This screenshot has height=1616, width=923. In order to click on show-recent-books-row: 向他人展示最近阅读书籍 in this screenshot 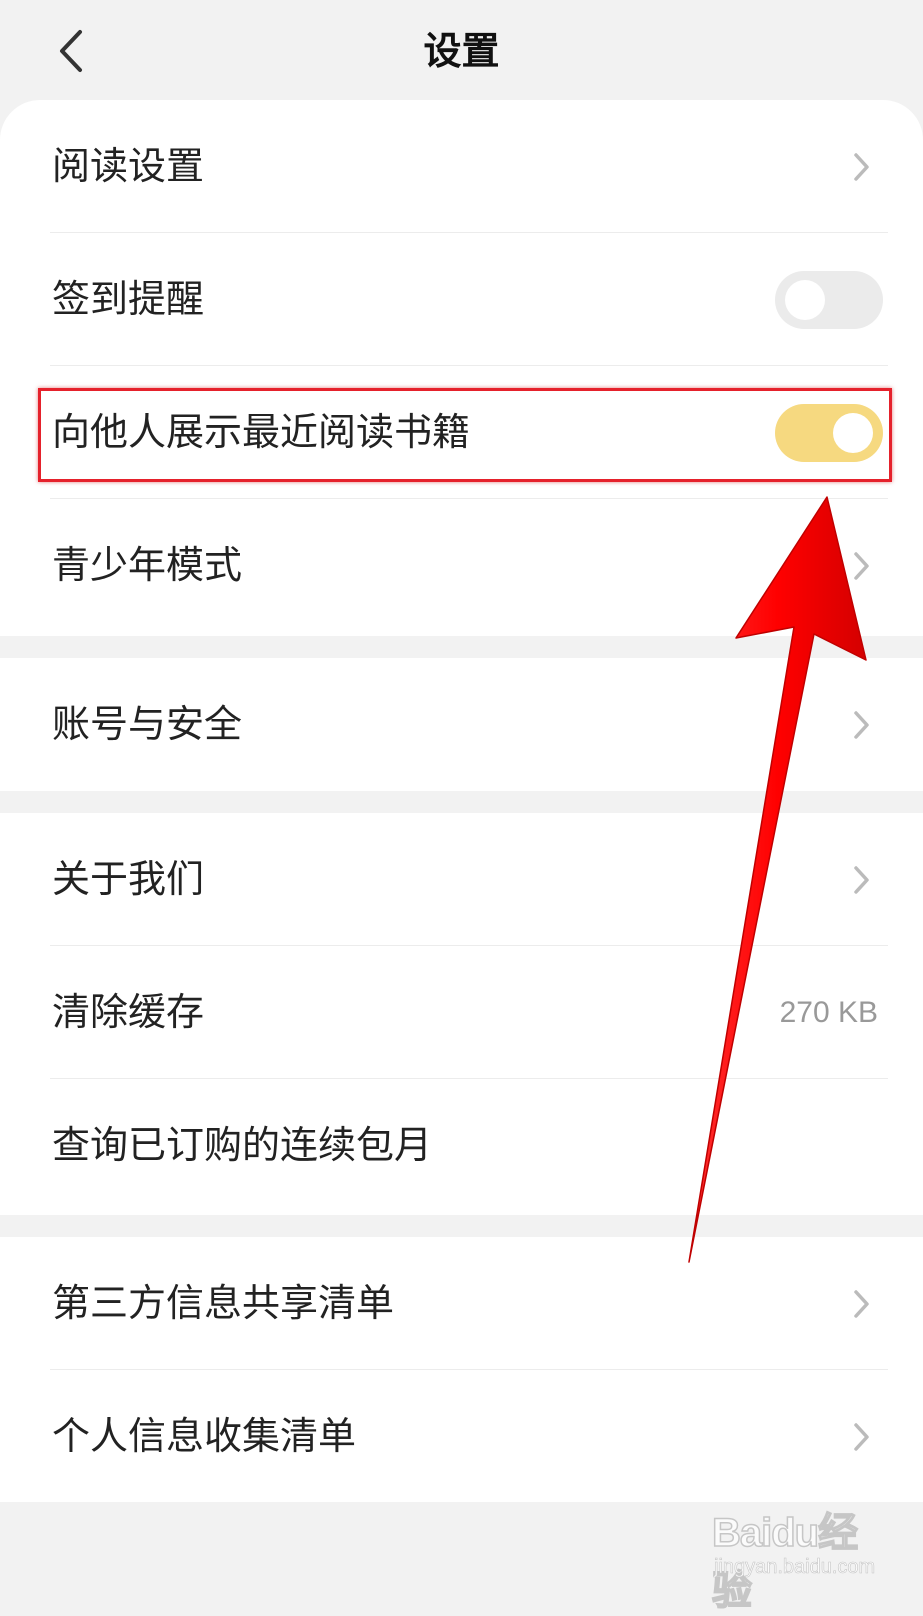, I will do `click(461, 432)`.